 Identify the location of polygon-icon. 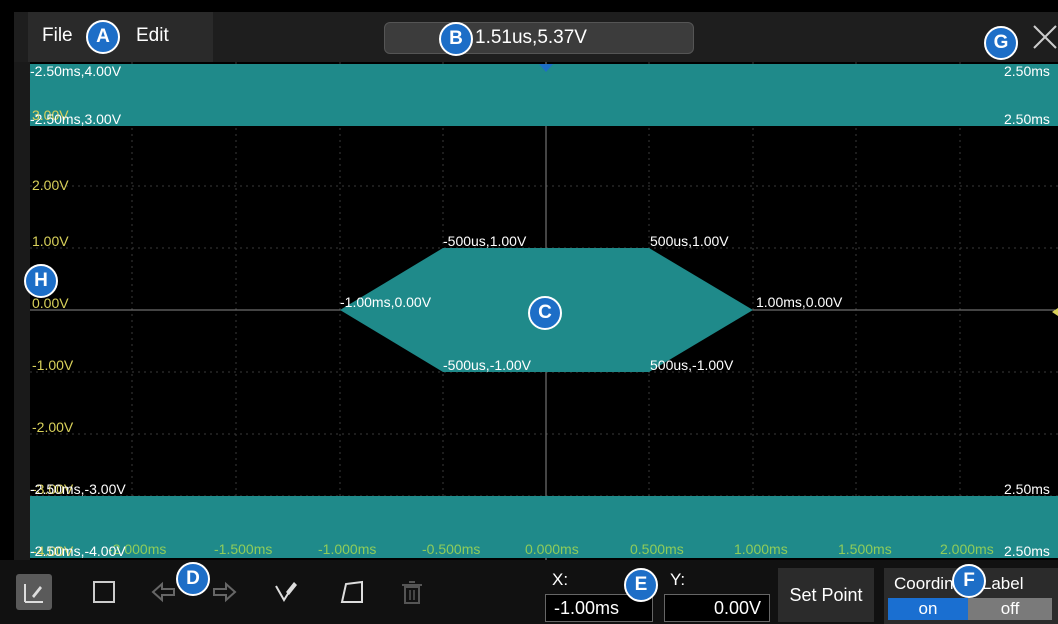
(351, 591).